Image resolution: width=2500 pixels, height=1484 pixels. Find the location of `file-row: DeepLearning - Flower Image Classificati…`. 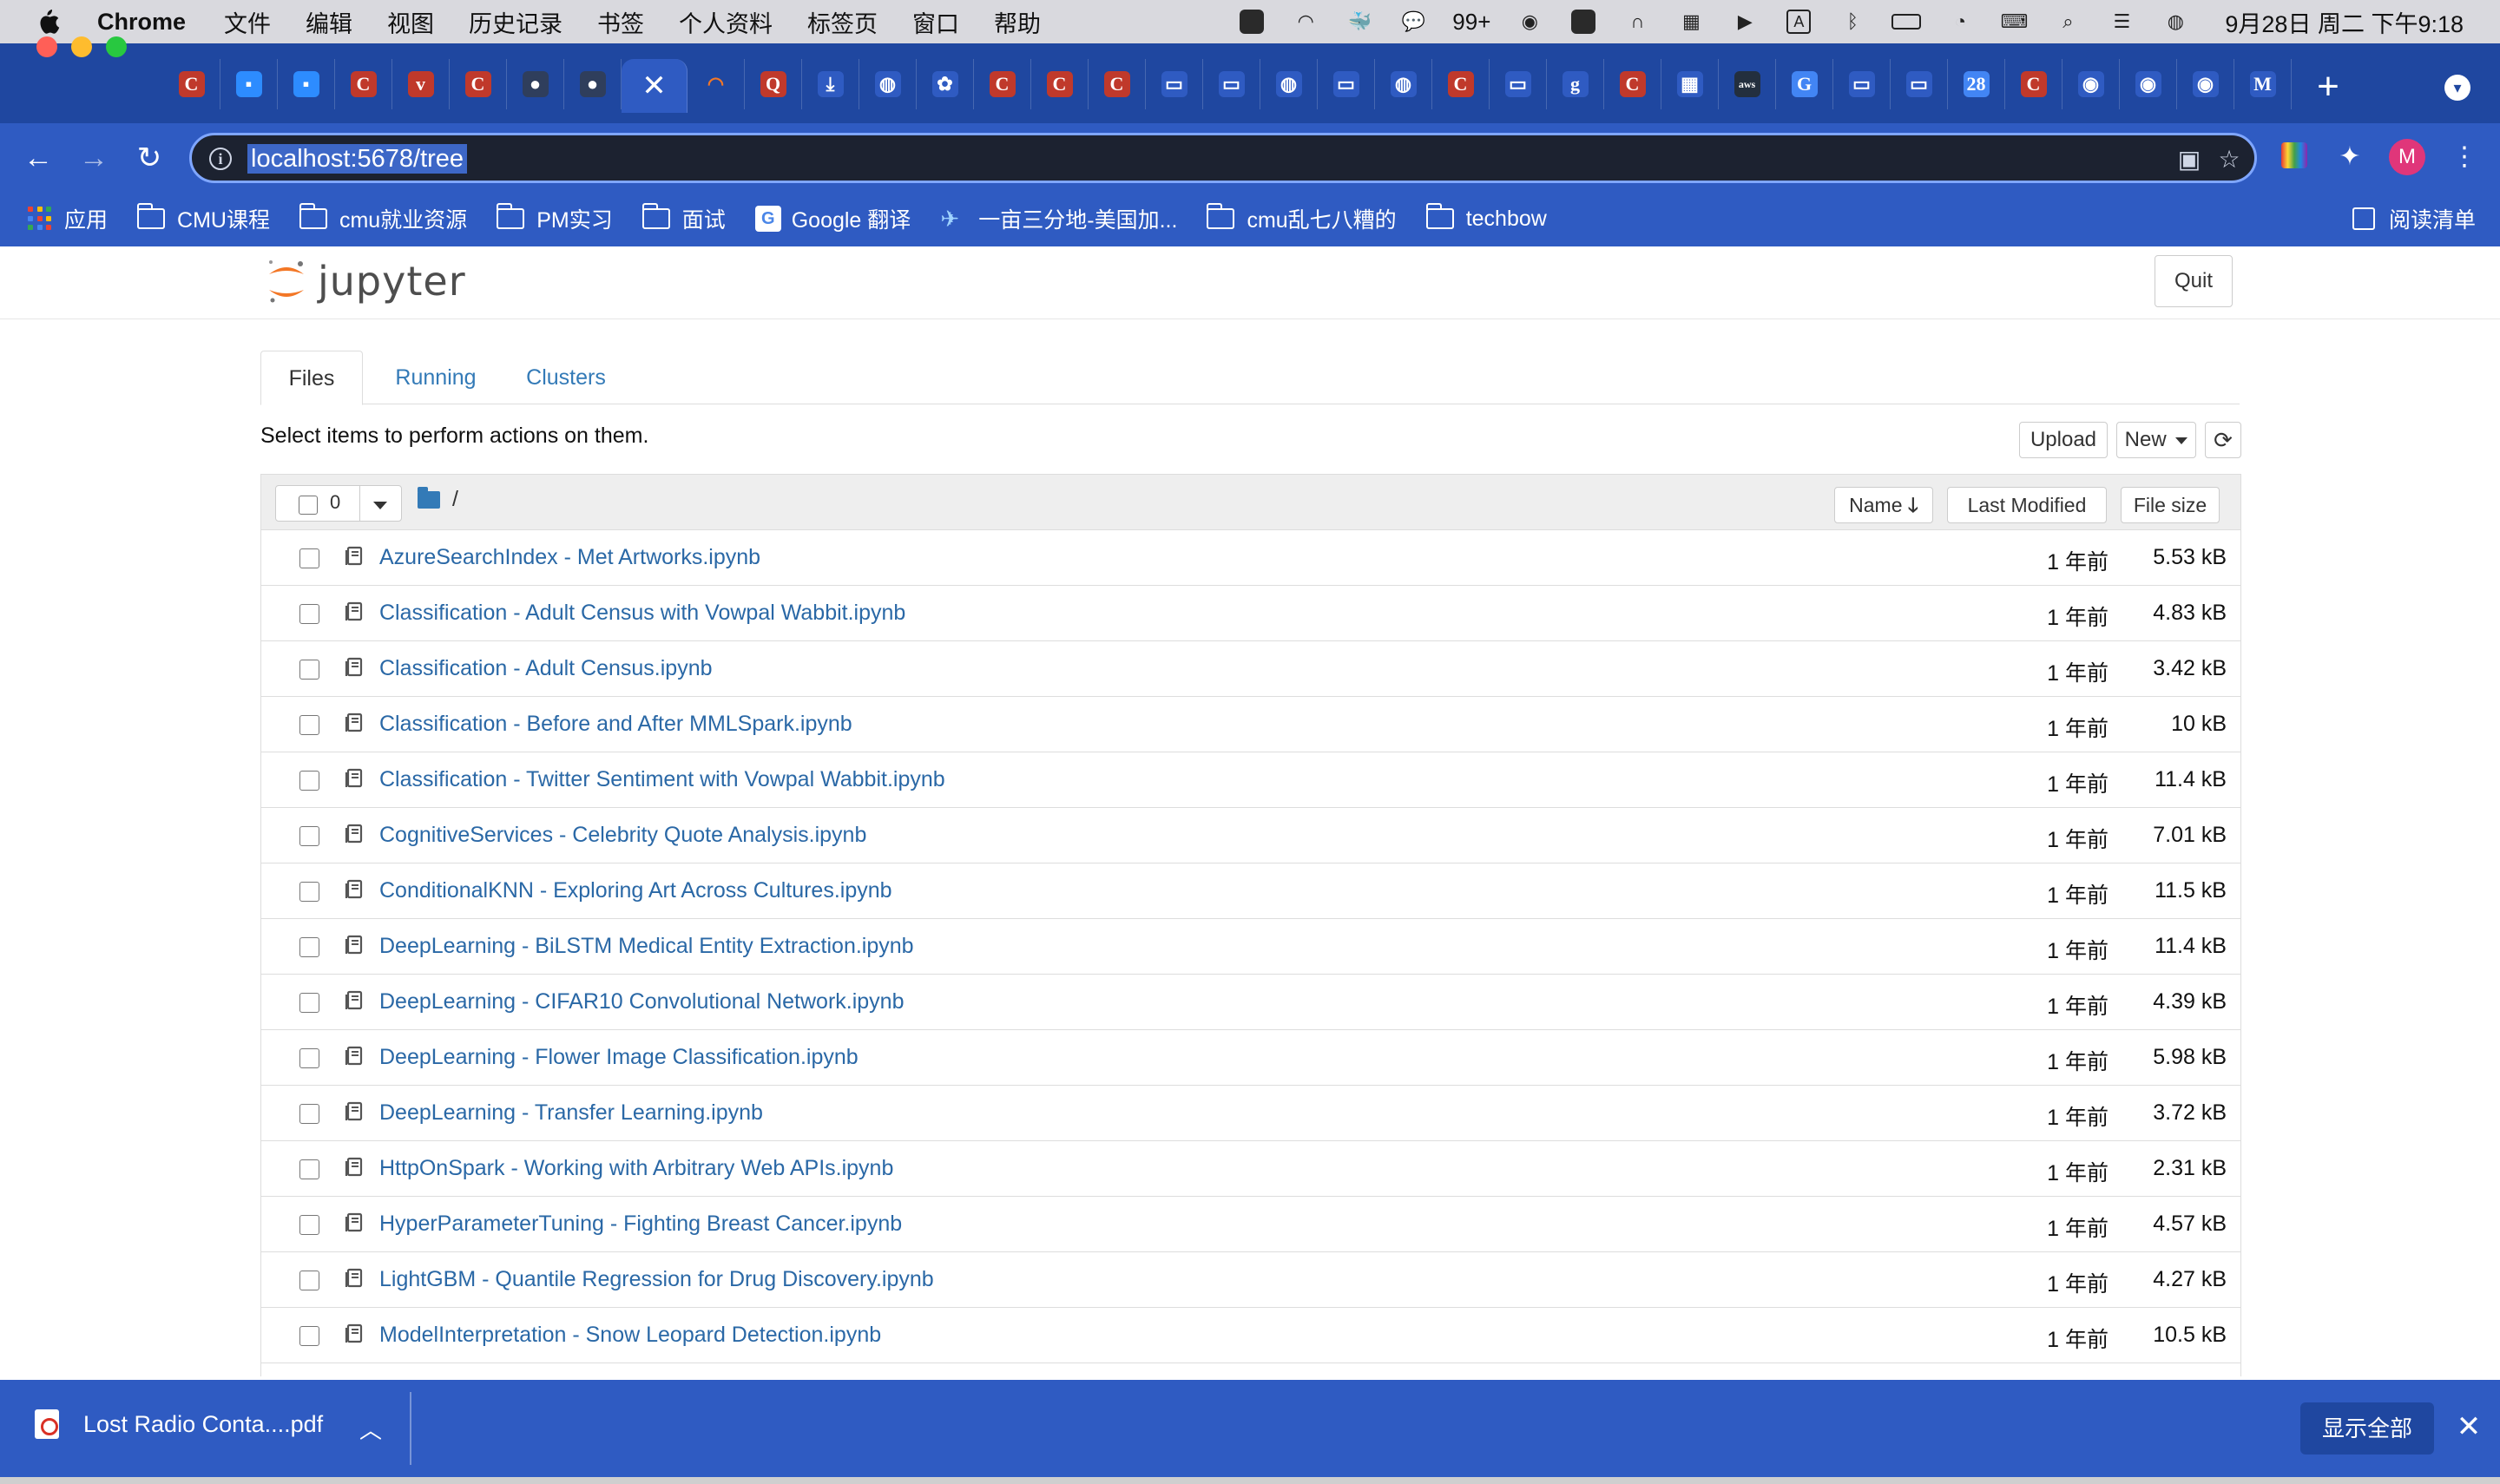

file-row: DeepLearning - Flower Image Classificati… is located at coordinates (1250, 1058).